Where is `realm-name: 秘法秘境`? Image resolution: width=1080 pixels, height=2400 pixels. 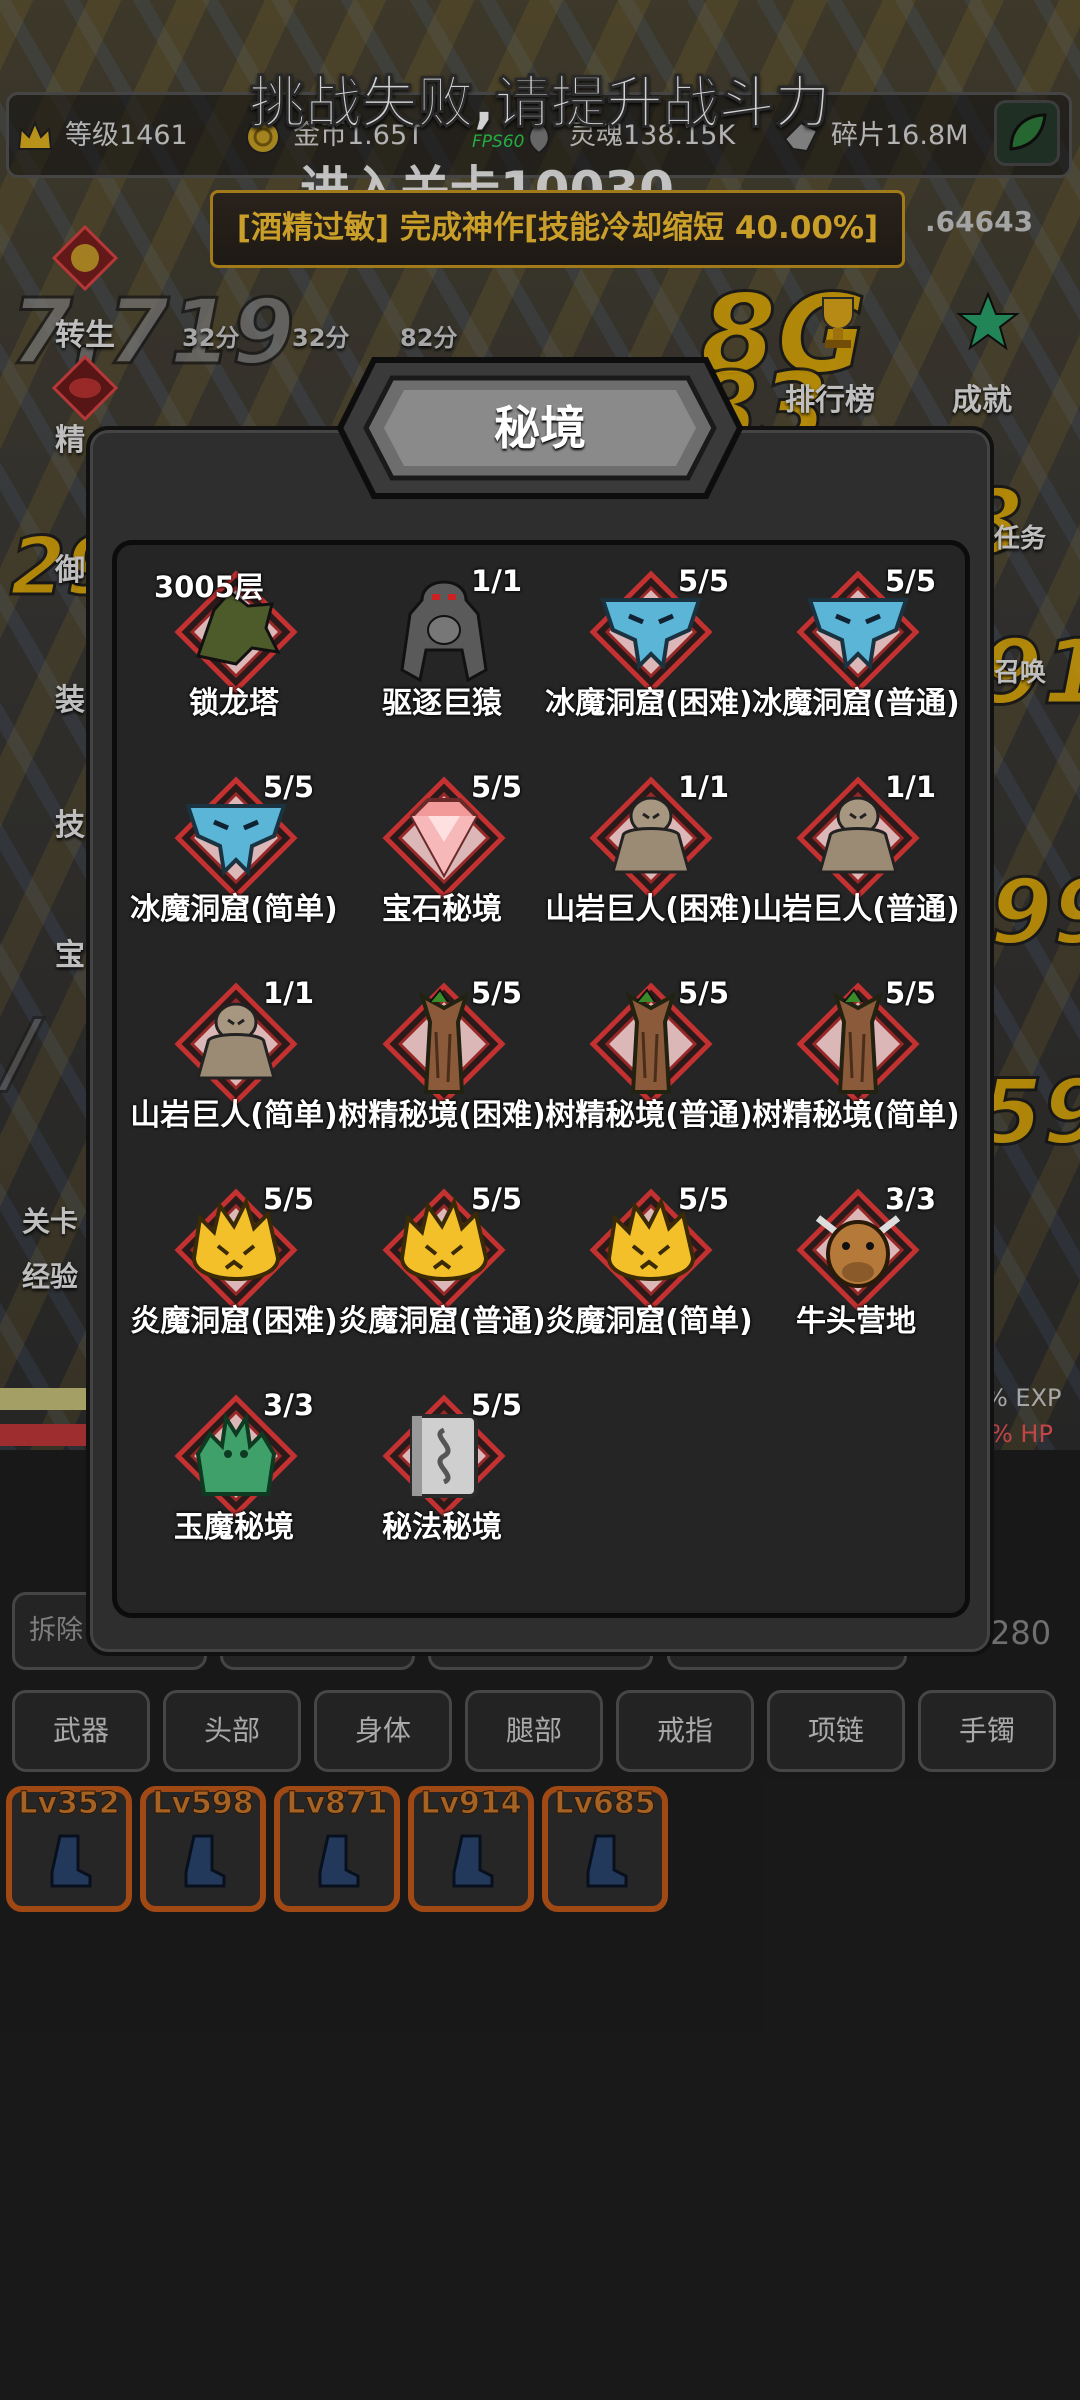
realm-name: 秘法秘境 is located at coordinates (442, 1527).